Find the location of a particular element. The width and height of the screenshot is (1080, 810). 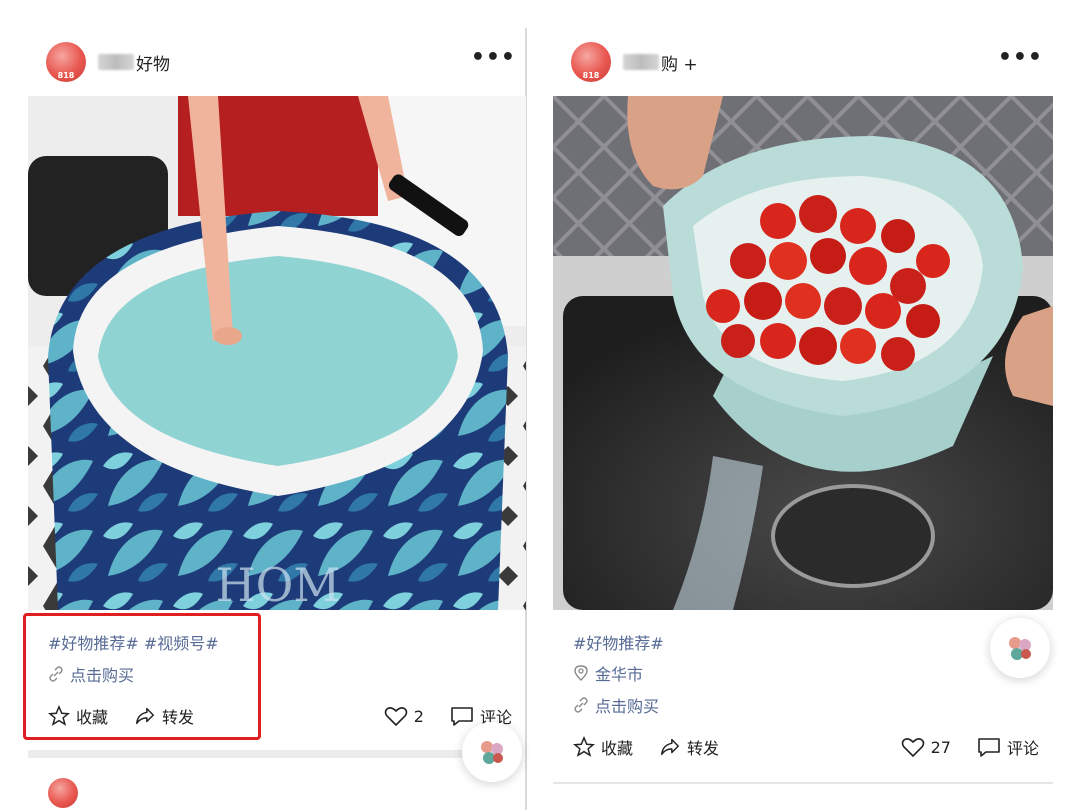

favorite-button: 收藏 is located at coordinates (603, 747).